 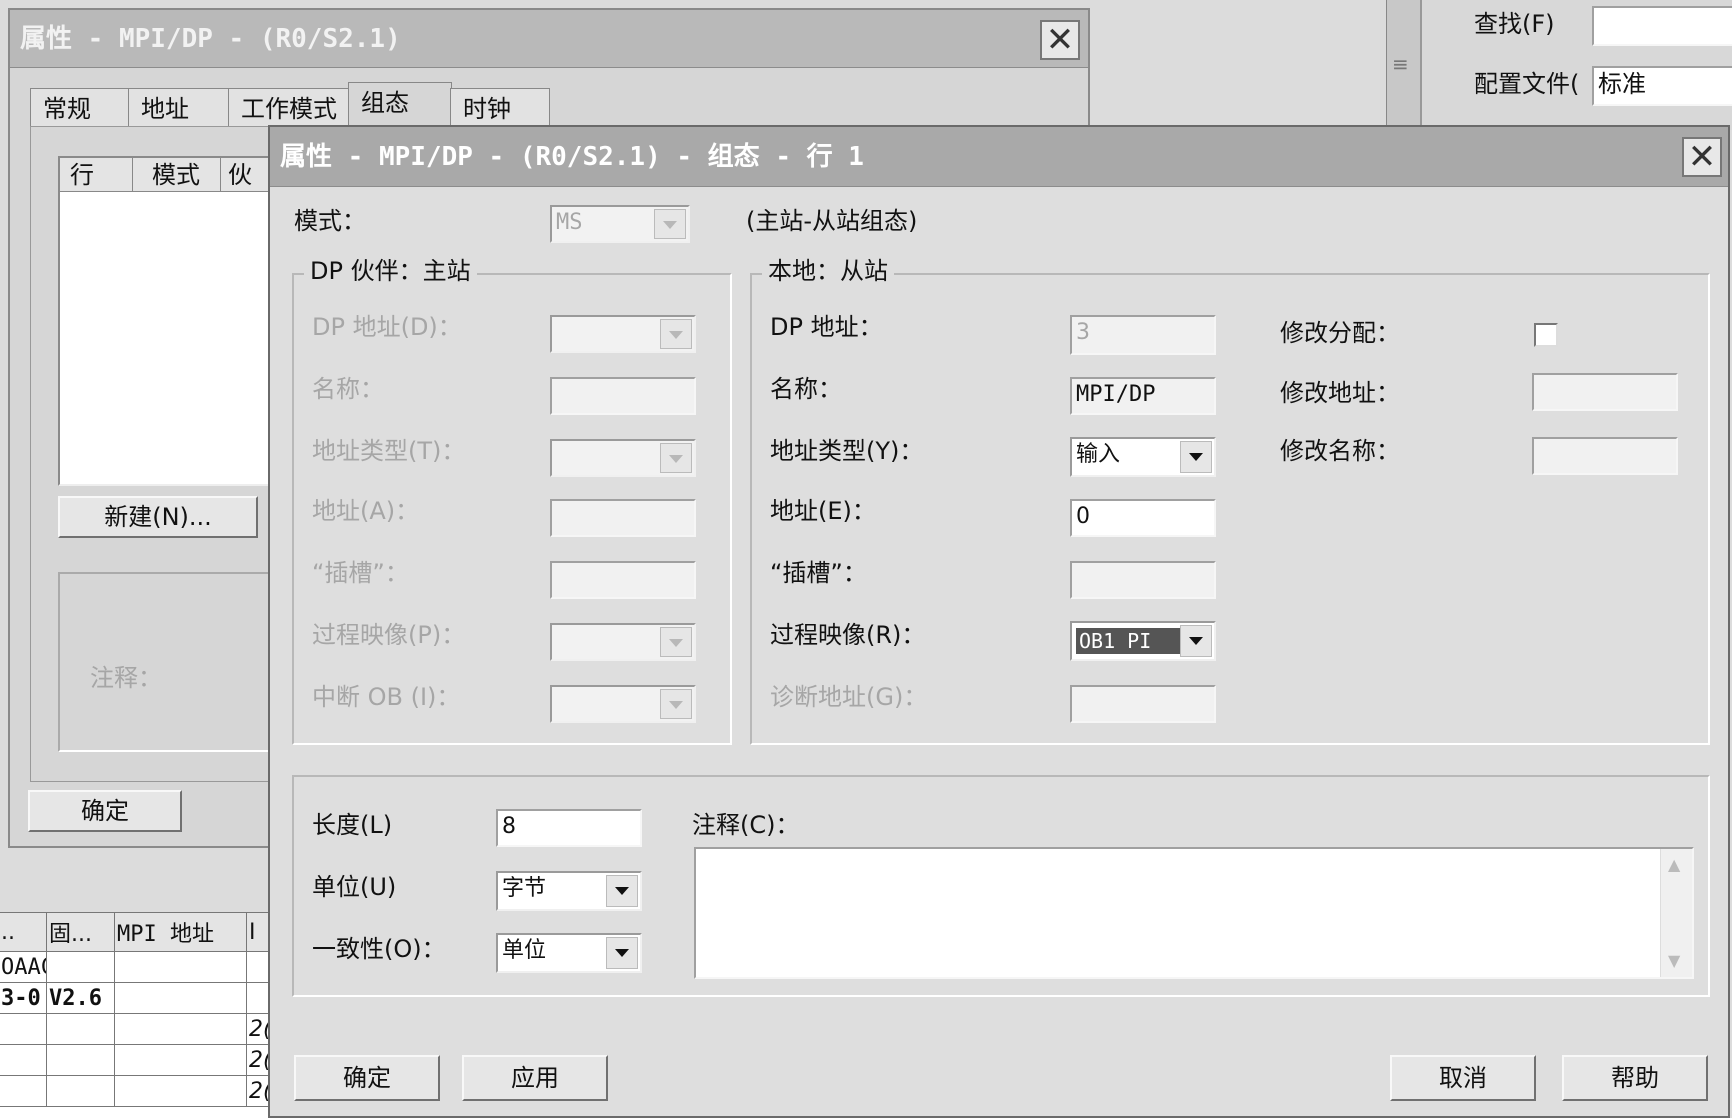 What do you see at coordinates (818, 573) in the screenshot?
I see `local-slot-label: “插槽”：` at bounding box center [818, 573].